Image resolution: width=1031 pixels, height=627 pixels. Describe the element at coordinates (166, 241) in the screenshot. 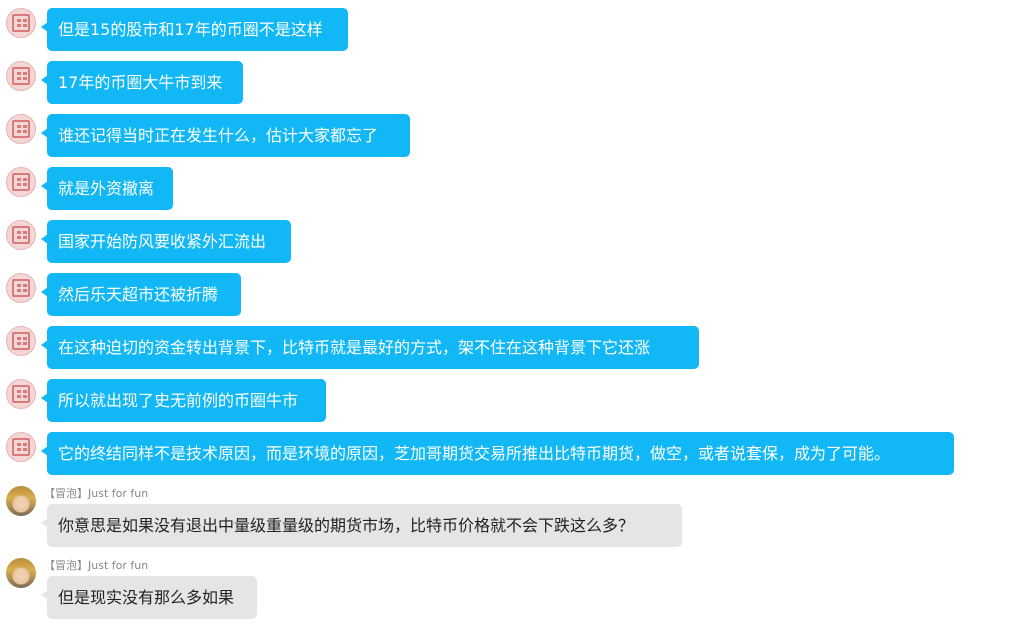

I see `message-bubble: 国家开始防风要收紧外汇流出` at that location.